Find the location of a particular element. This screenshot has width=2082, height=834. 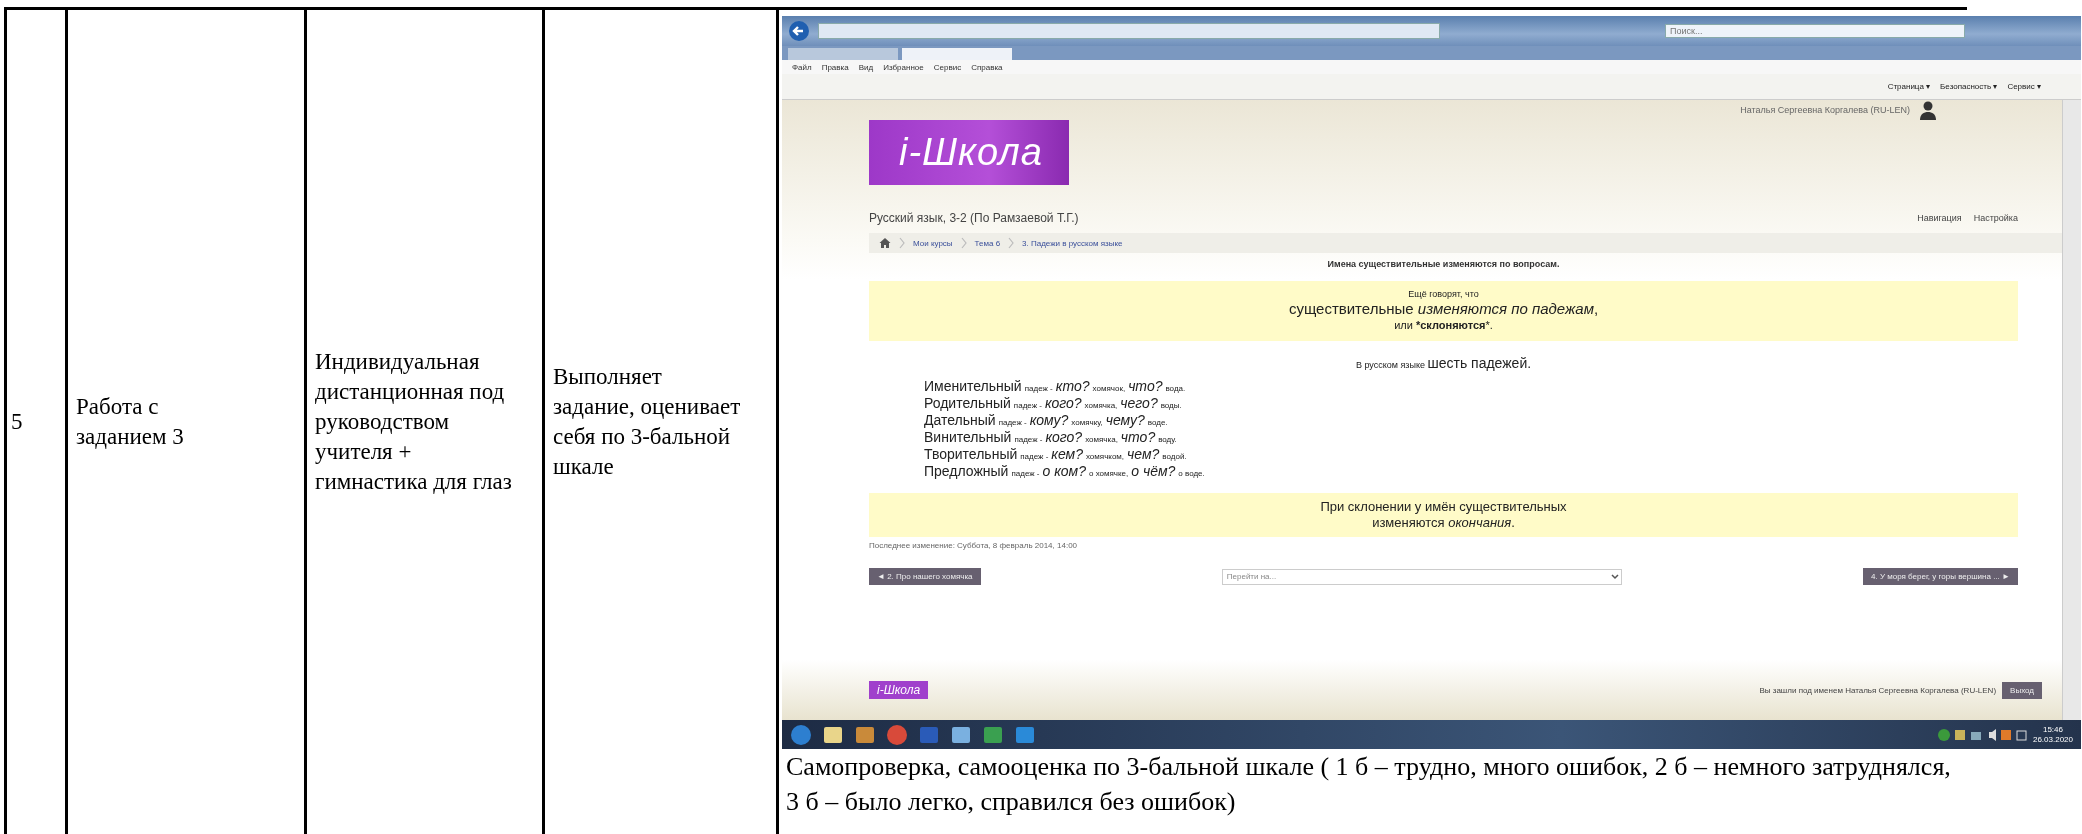

note-line: При склонении у имён существительных is located at coordinates (1443, 506).